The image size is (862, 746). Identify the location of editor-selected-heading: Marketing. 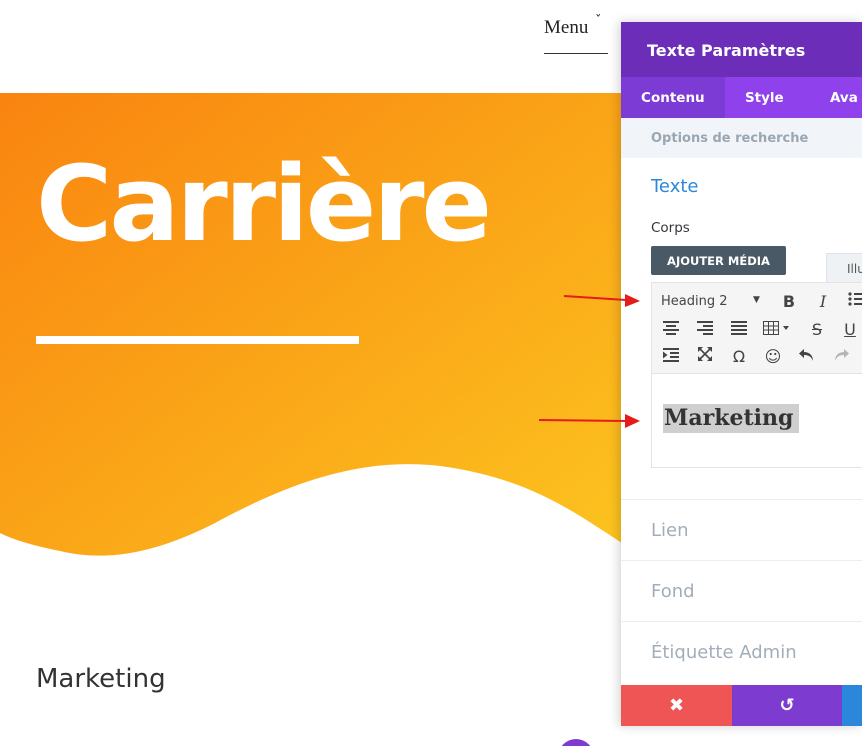
(731, 418).